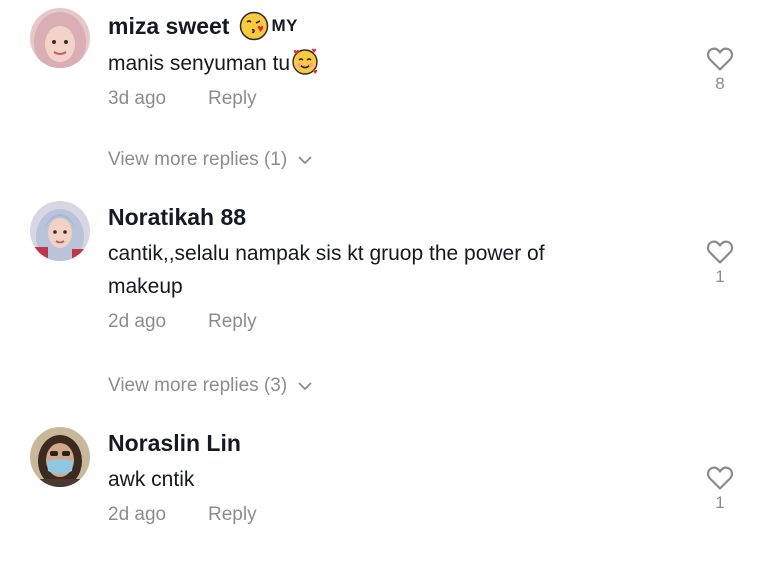 The image size is (775, 561). I want to click on comment-username: miza sweet MY, so click(396, 26).